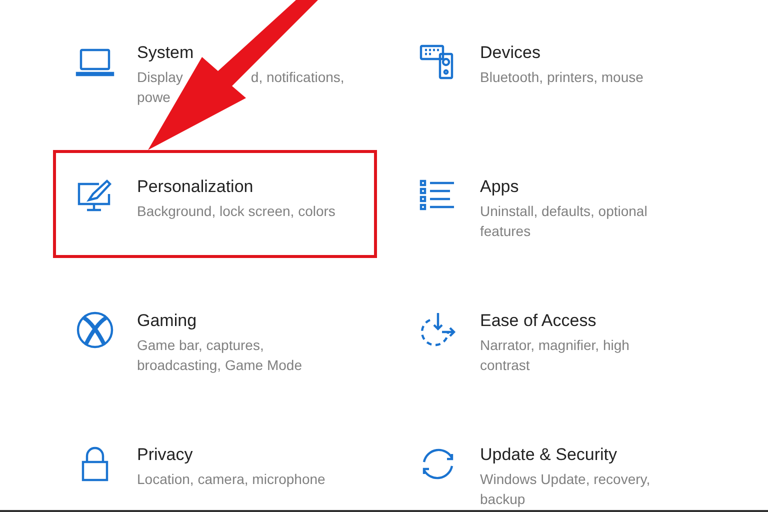 The width and height of the screenshot is (768, 512). I want to click on settings-tile: System Display d, notifications, powe, so click(215, 70).